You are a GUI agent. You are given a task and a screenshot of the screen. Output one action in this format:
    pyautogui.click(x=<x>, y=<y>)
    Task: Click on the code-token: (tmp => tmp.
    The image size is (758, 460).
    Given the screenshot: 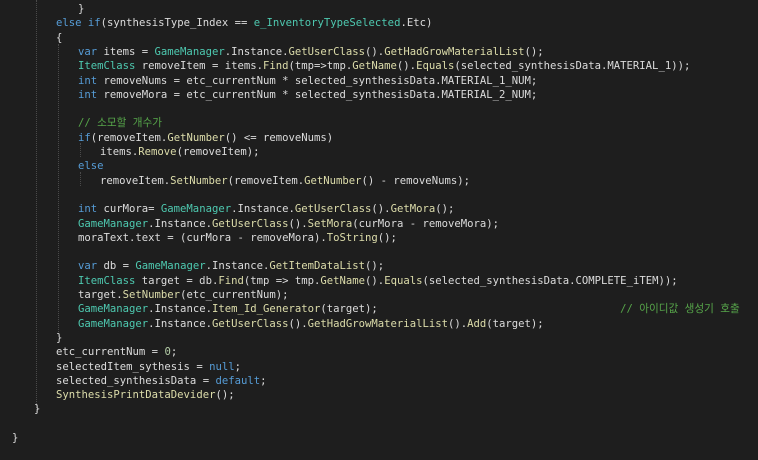 What is the action you would take?
    pyautogui.click(x=282, y=280)
    